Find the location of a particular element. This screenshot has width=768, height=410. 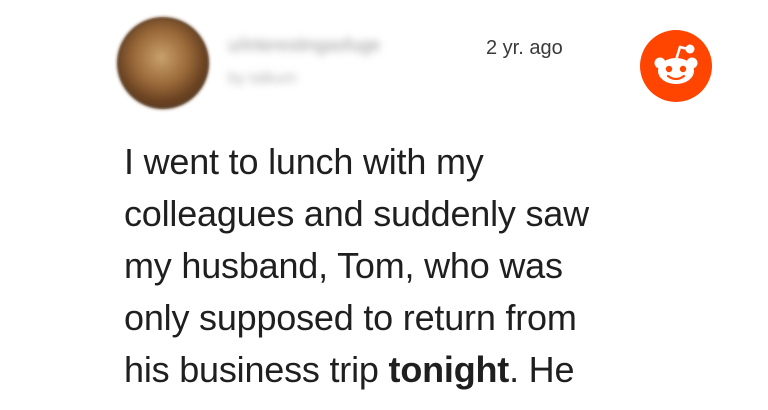

post-line-2: colleagues and suddenly saw is located at coordinates (356, 213).